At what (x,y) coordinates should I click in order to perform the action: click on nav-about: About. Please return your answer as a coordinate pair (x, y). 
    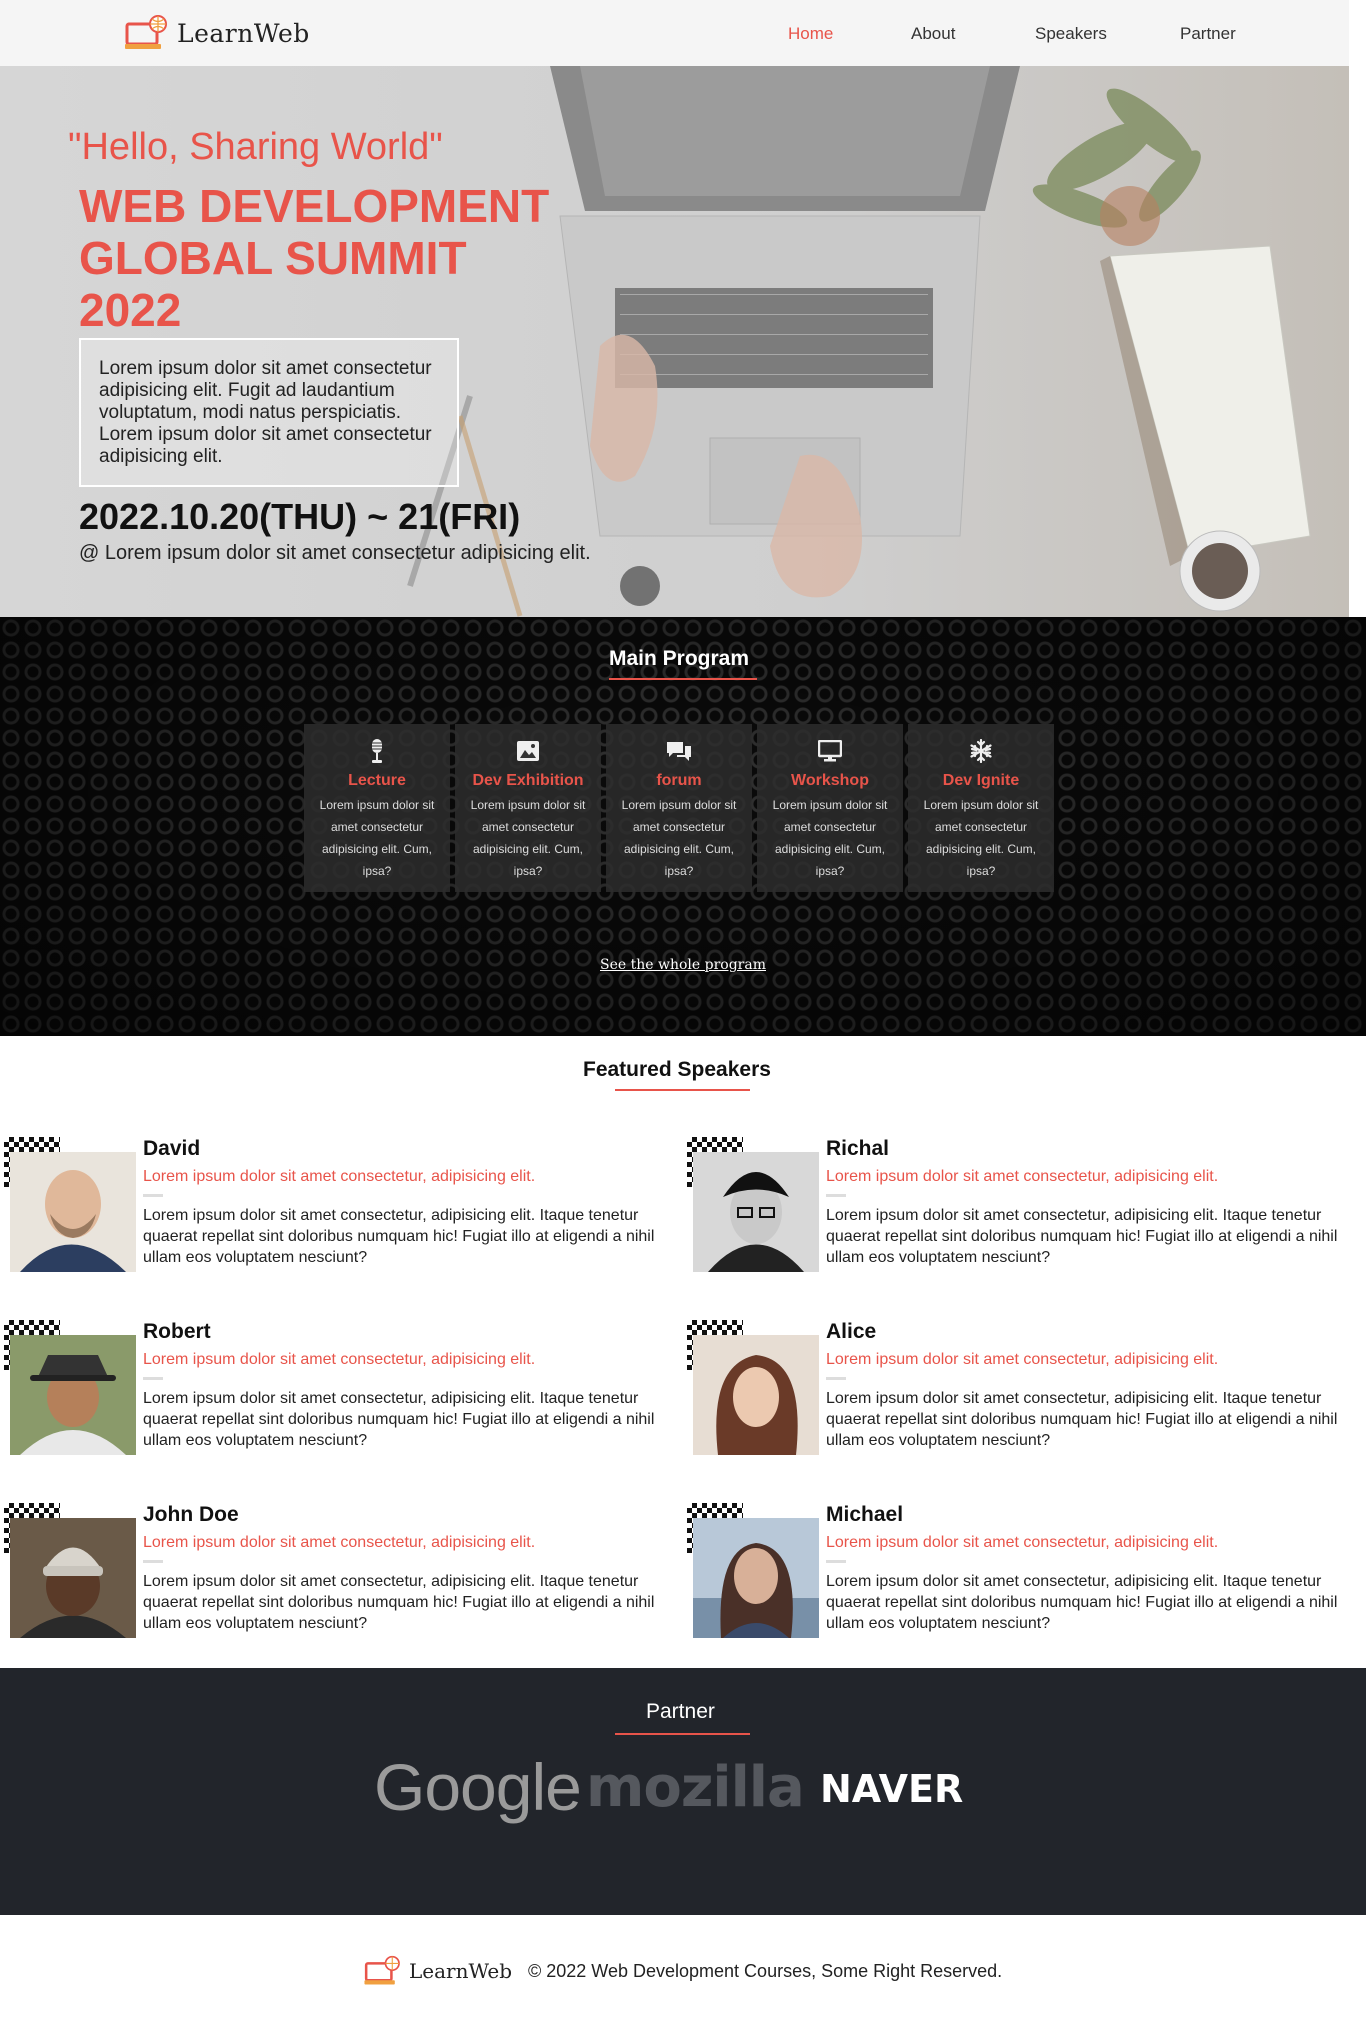
    Looking at the image, I should click on (933, 34).